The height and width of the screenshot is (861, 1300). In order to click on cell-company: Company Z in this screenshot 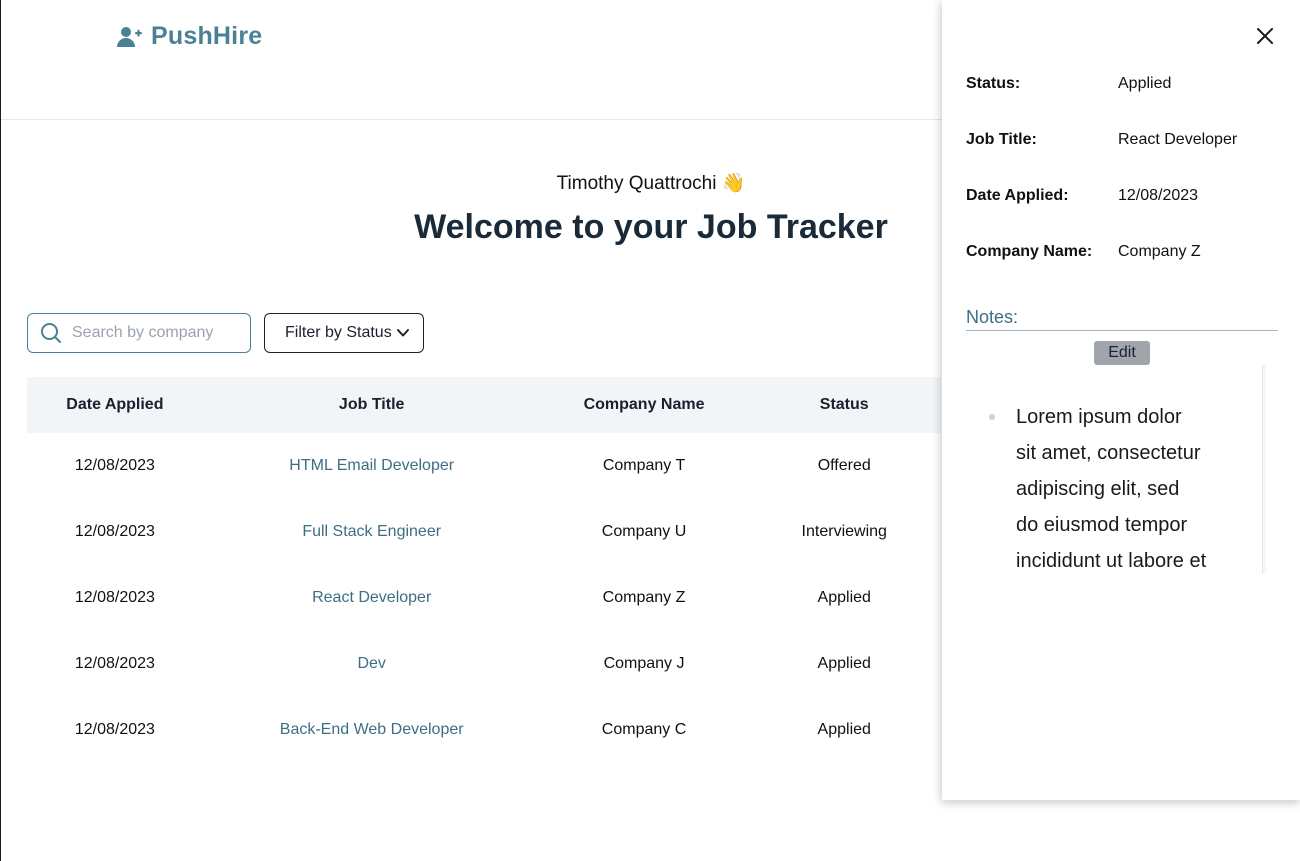, I will do `click(644, 597)`.